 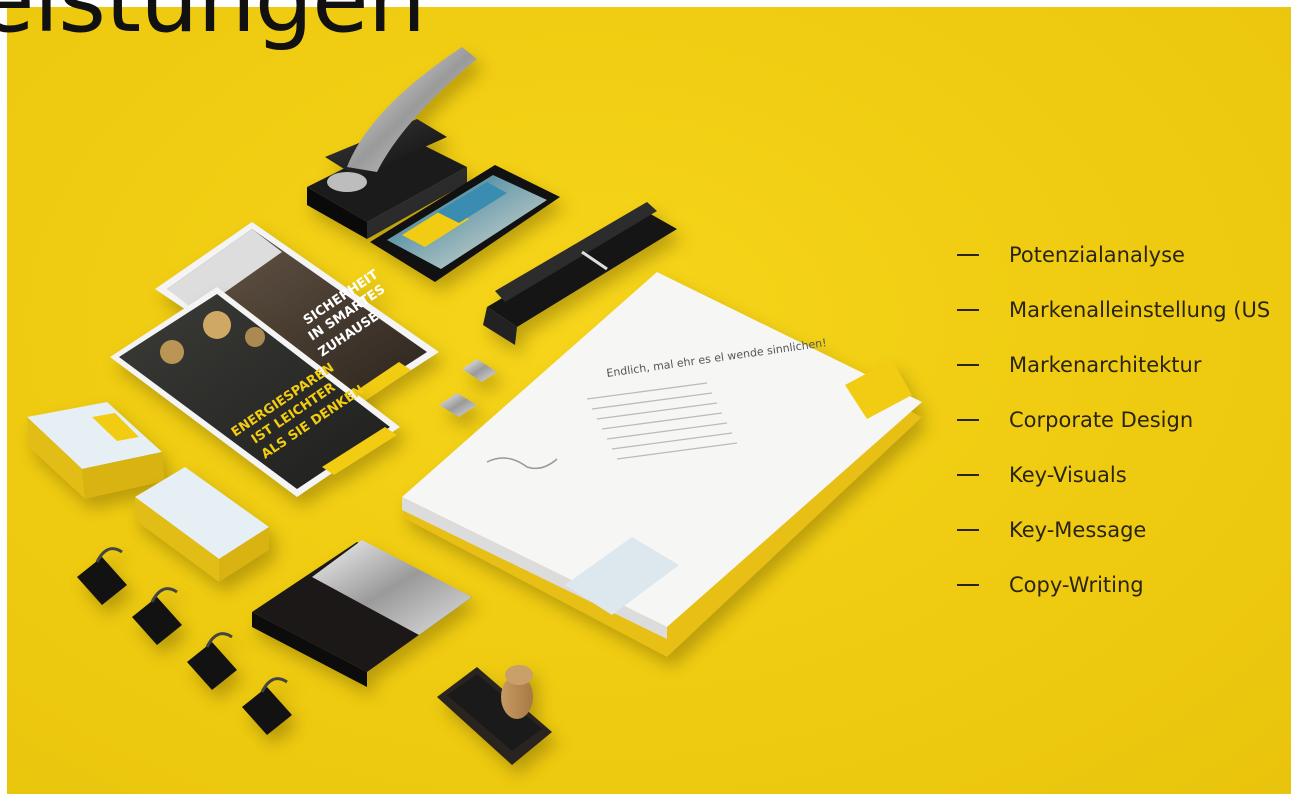 I want to click on list-item: Potenzialanalyse, so click(x=1113, y=254).